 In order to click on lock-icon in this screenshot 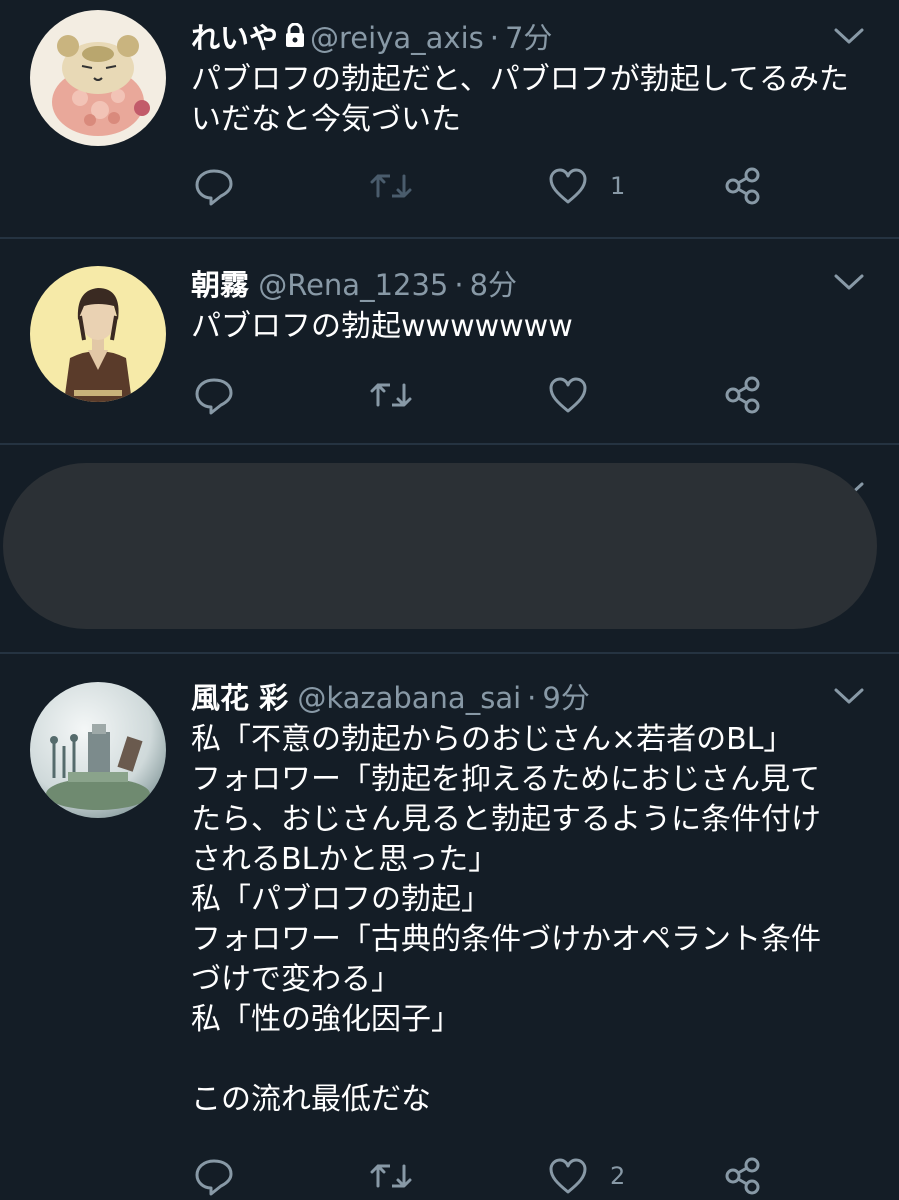, I will do `click(295, 37)`.